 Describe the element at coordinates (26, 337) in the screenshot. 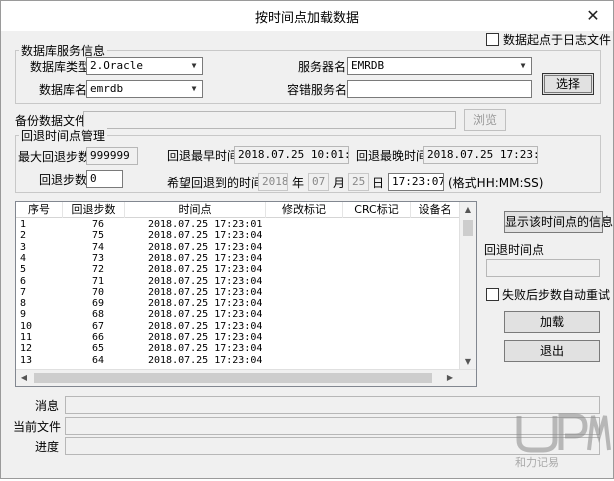

I see `table-cell: 11` at that location.